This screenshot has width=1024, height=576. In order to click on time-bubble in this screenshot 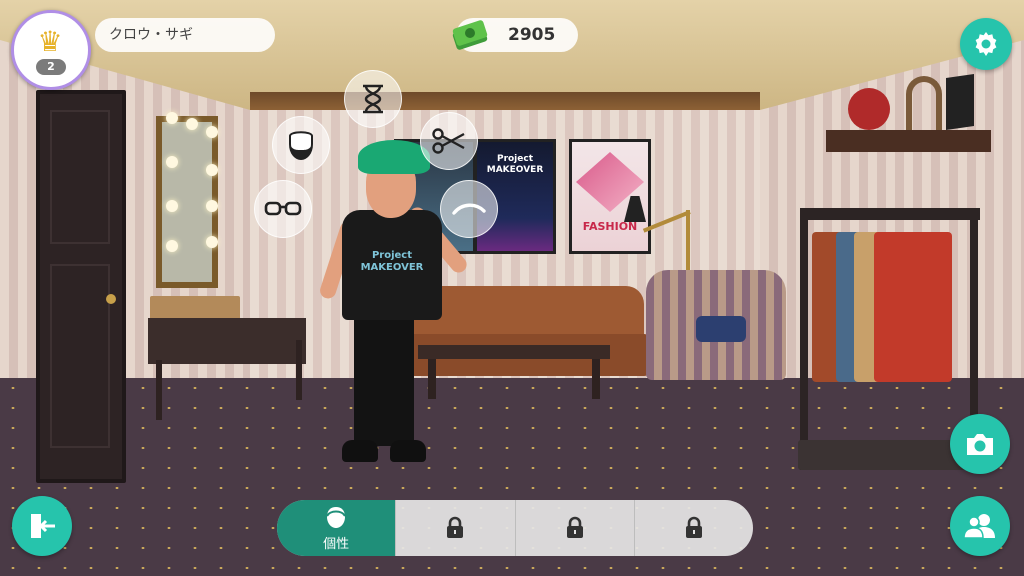, I will do `click(373, 99)`.